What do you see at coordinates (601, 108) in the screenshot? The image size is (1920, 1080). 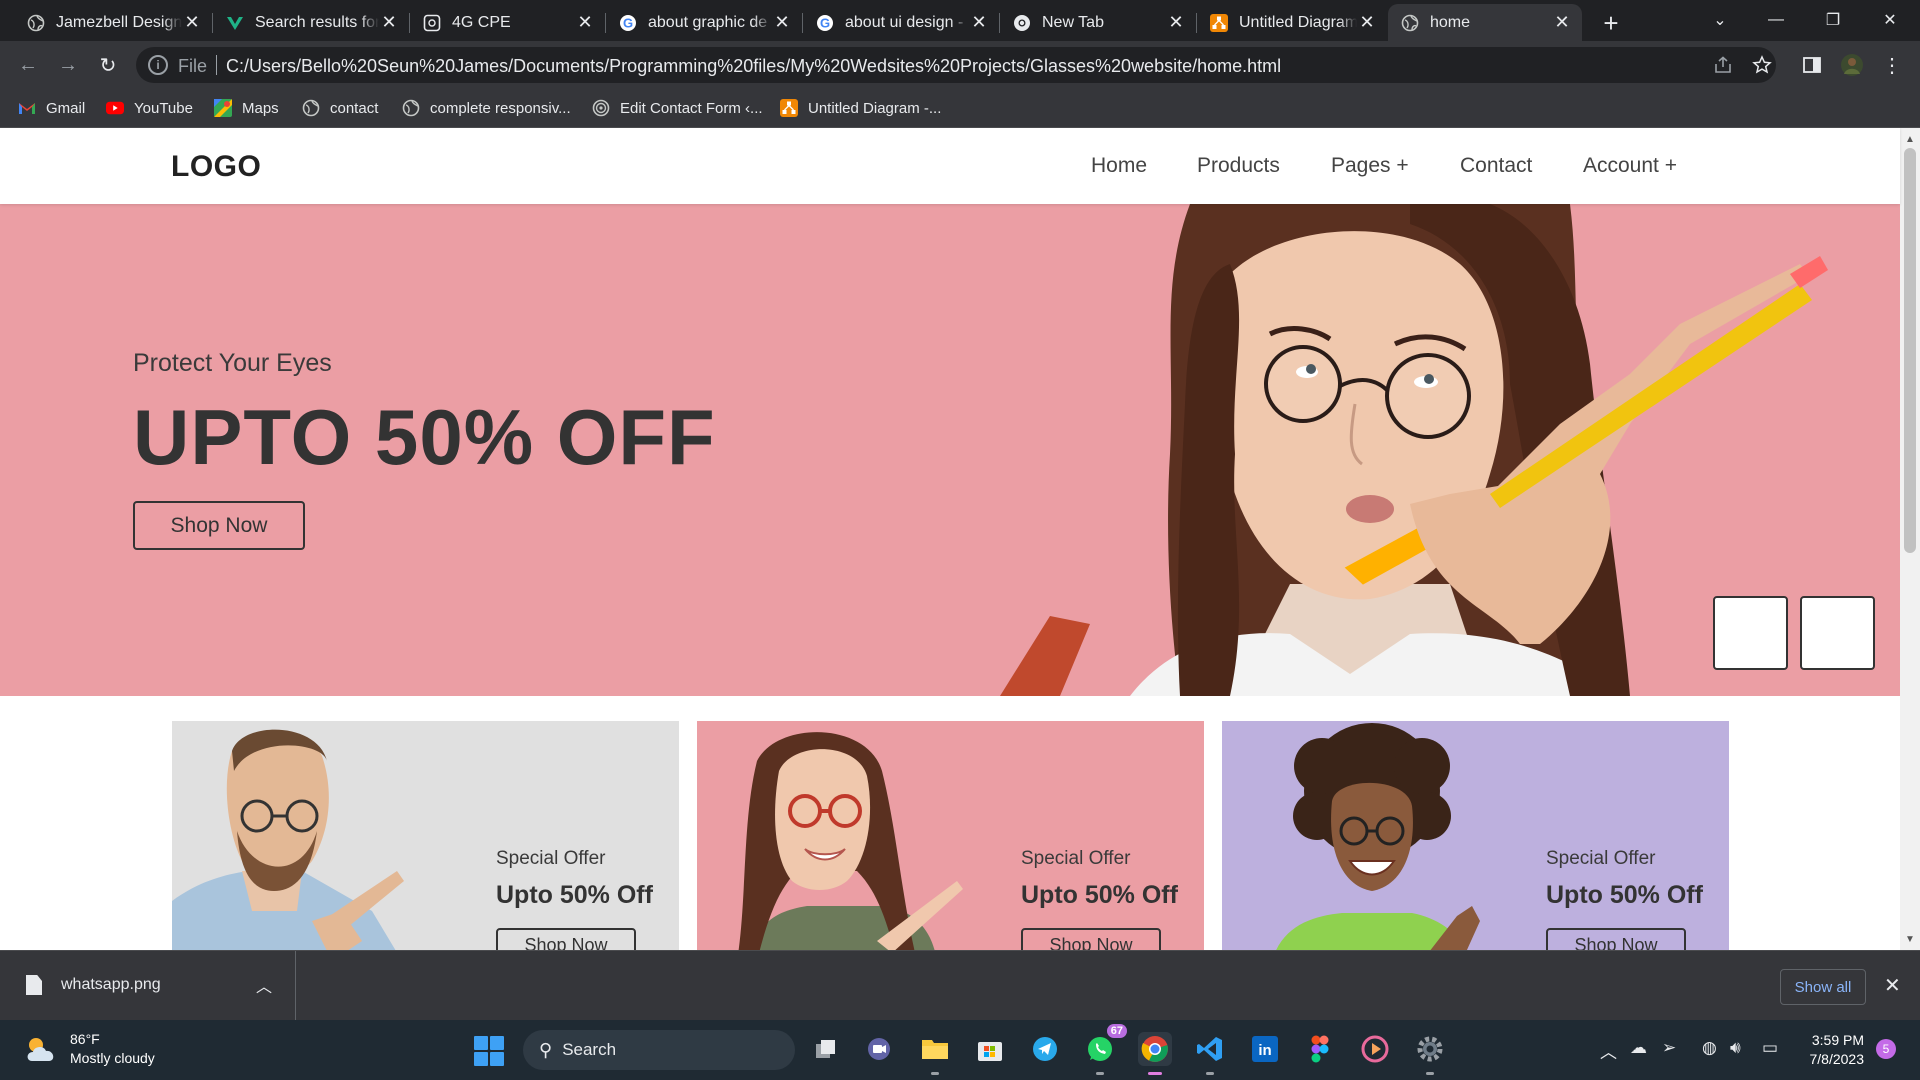 I see `wordpress-icon` at bounding box center [601, 108].